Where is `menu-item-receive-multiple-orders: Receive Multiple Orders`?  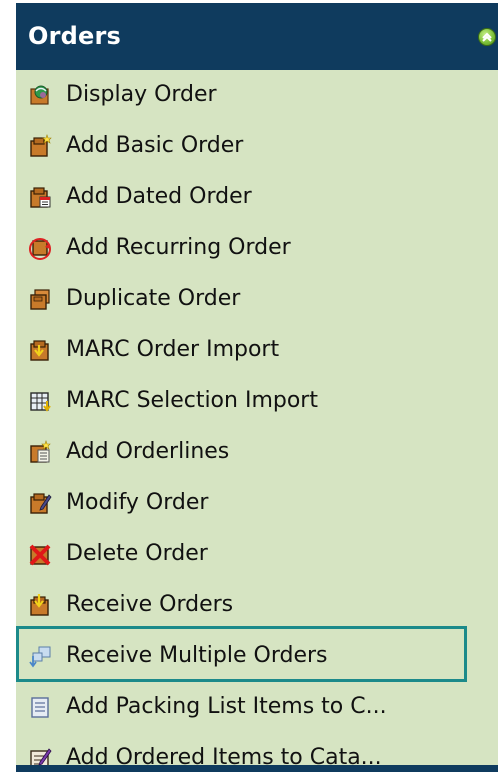 menu-item-receive-multiple-orders: Receive Multiple Orders is located at coordinates (257, 656).